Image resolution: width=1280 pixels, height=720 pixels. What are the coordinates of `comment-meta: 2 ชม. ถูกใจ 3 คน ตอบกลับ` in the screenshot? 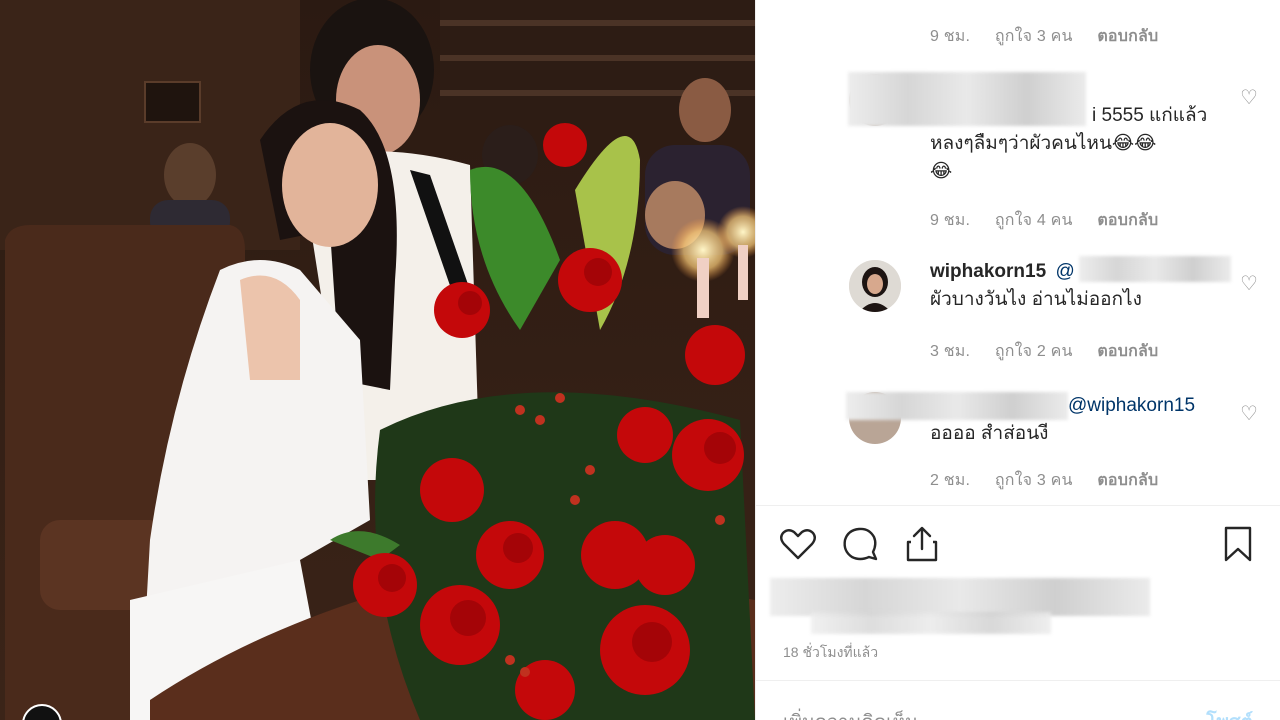 It's located at (1054, 480).